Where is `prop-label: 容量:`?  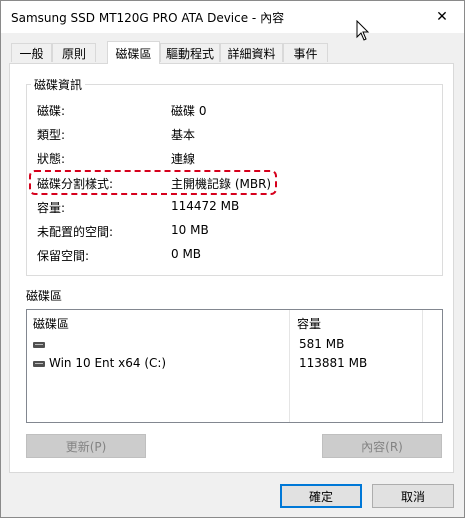 prop-label: 容量: is located at coordinates (51, 208).